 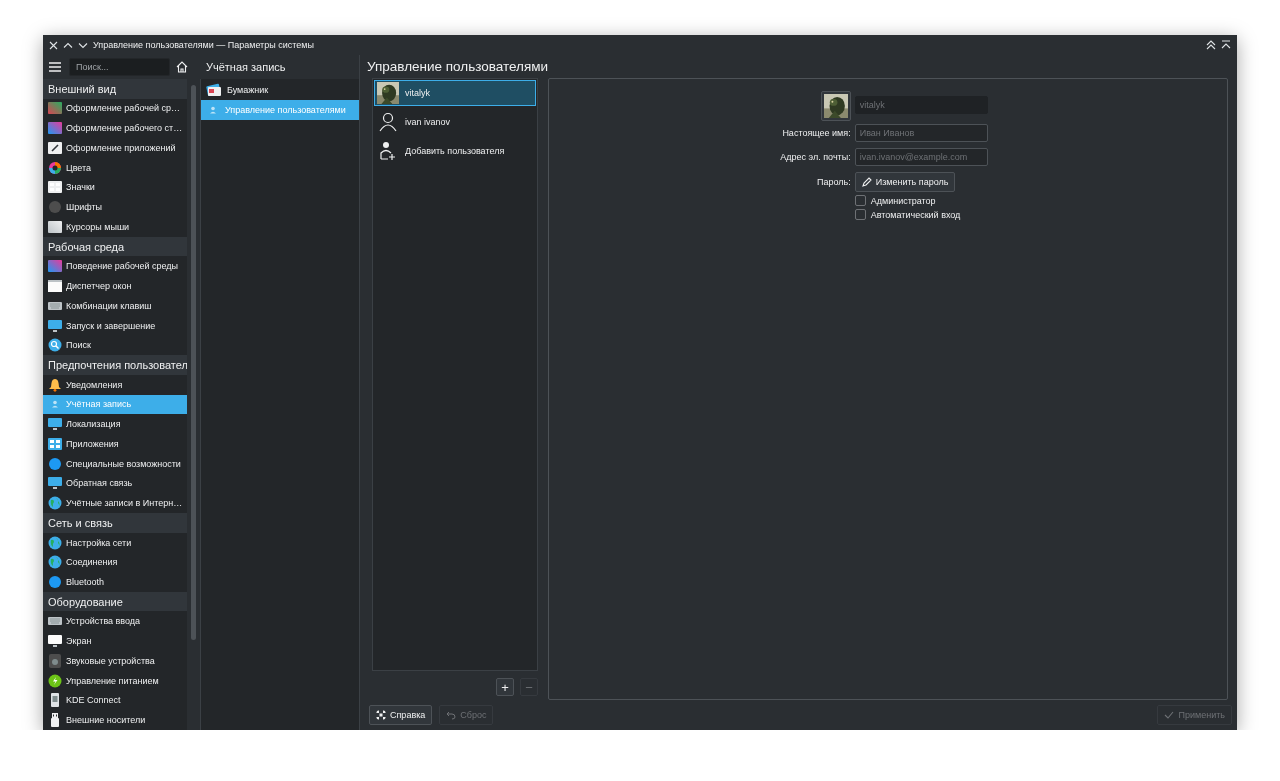 I want to click on help-button: Справка, so click(x=401, y=715).